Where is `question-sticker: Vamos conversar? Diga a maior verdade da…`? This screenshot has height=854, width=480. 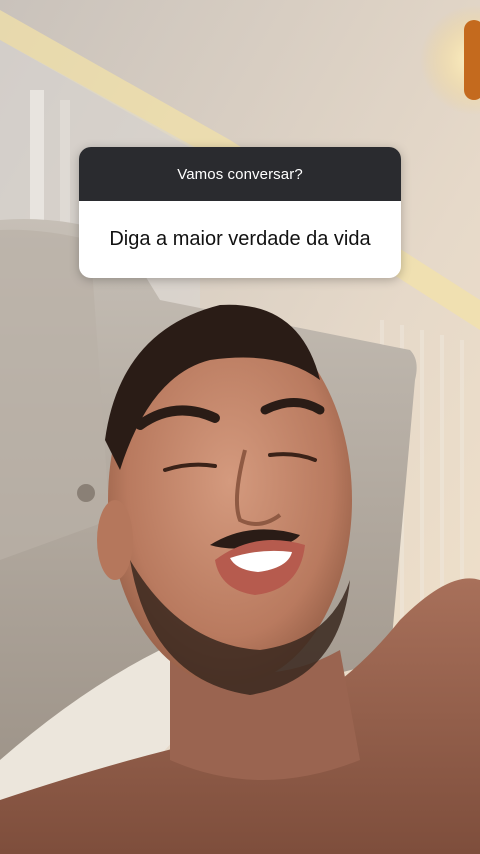 question-sticker: Vamos conversar? Diga a maior verdade da… is located at coordinates (240, 212).